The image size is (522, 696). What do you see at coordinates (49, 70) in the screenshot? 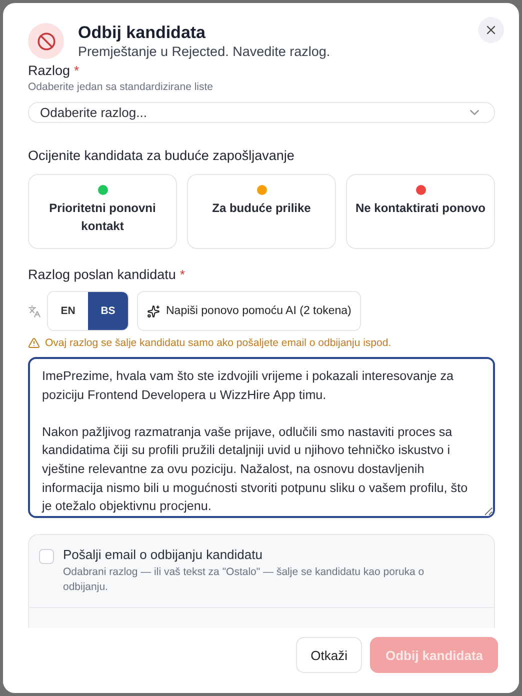
I see `field-label: Razlog` at bounding box center [49, 70].